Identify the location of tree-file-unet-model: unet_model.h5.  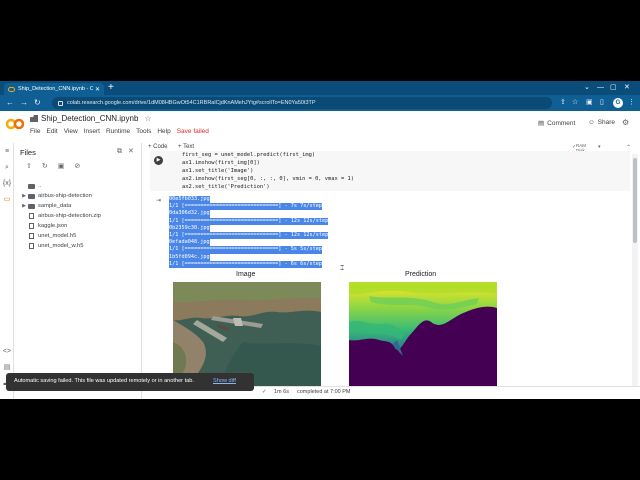
(79, 236).